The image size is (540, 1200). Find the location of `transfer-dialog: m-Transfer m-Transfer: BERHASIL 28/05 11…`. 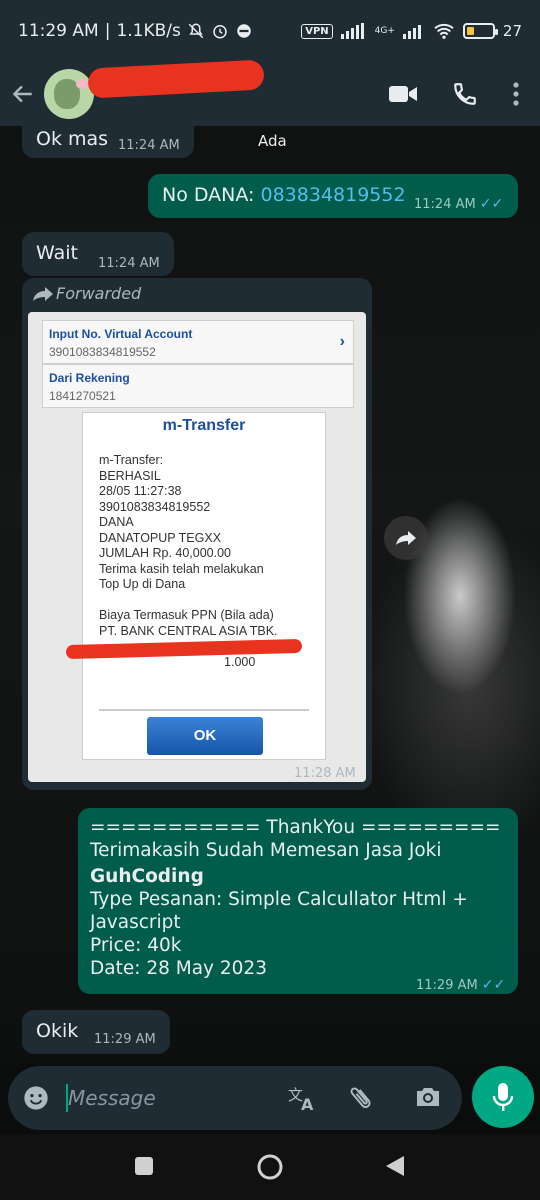

transfer-dialog: m-Transfer m-Transfer: BERHASIL 28/05 11… is located at coordinates (204, 586).